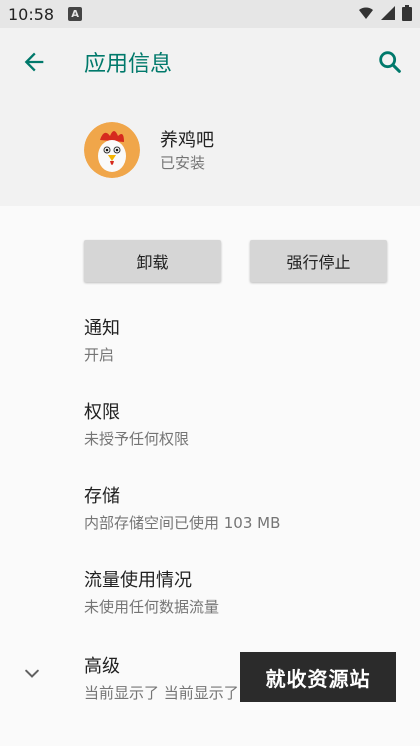 This screenshot has height=746, width=420. I want to click on app-name: 养鸡吧, so click(187, 140).